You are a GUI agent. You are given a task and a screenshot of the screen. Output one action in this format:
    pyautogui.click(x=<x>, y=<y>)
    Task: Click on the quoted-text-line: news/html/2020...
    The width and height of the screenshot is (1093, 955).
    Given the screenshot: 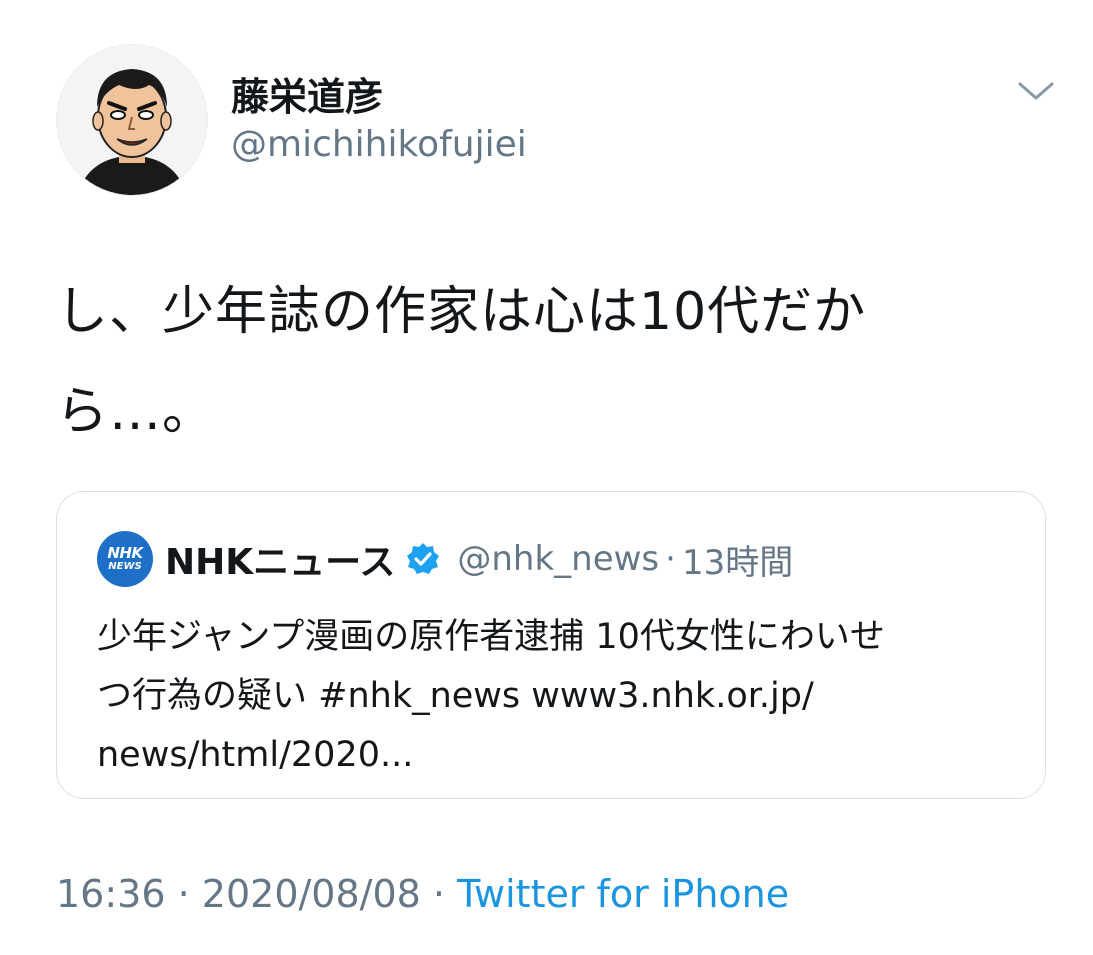 What is the action you would take?
    pyautogui.click(x=255, y=755)
    